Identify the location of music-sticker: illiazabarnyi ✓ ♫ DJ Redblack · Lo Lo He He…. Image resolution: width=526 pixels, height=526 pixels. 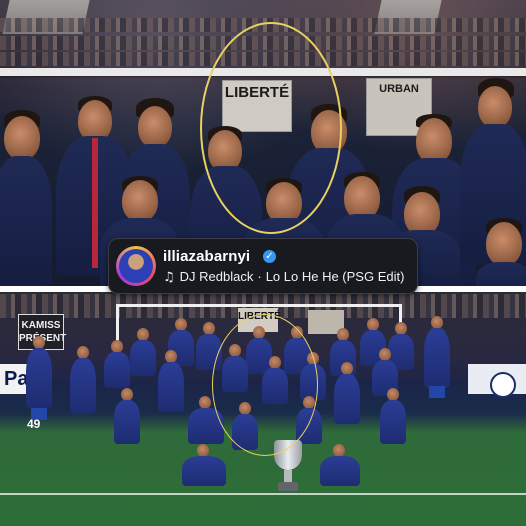
(263, 266).